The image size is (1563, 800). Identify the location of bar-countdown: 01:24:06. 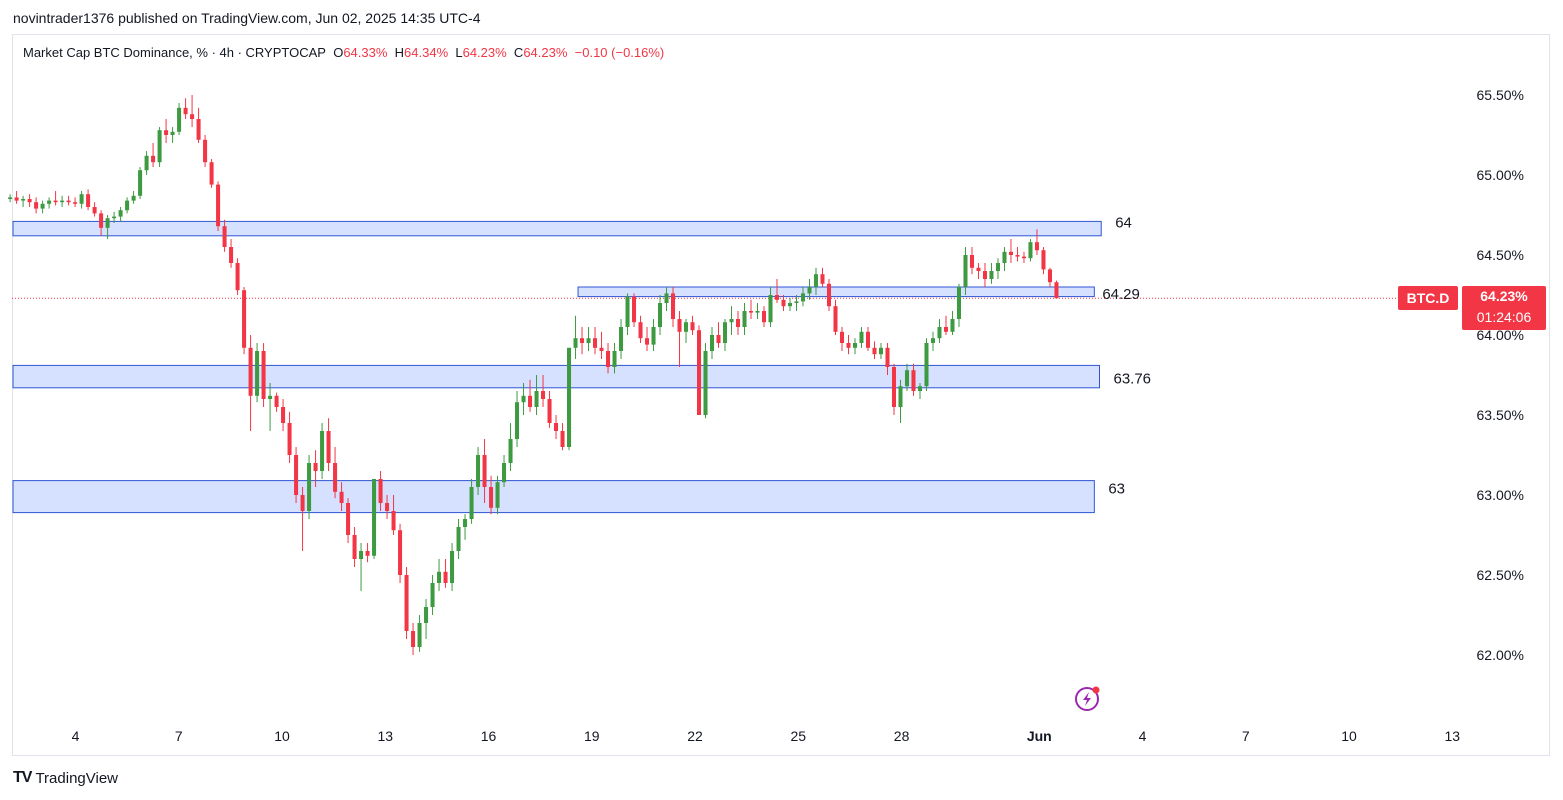
(1504, 317).